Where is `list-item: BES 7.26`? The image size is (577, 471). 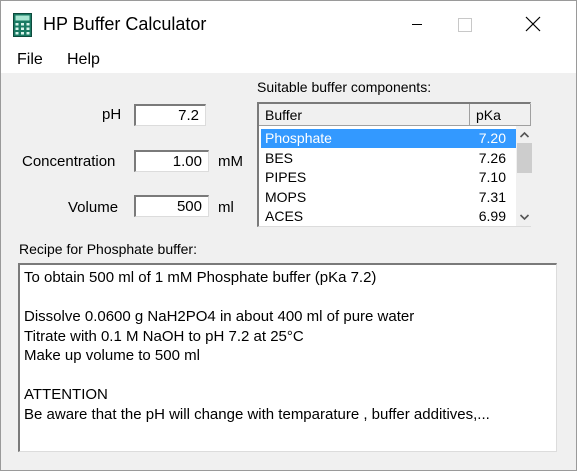
list-item: BES 7.26 is located at coordinates (388, 158).